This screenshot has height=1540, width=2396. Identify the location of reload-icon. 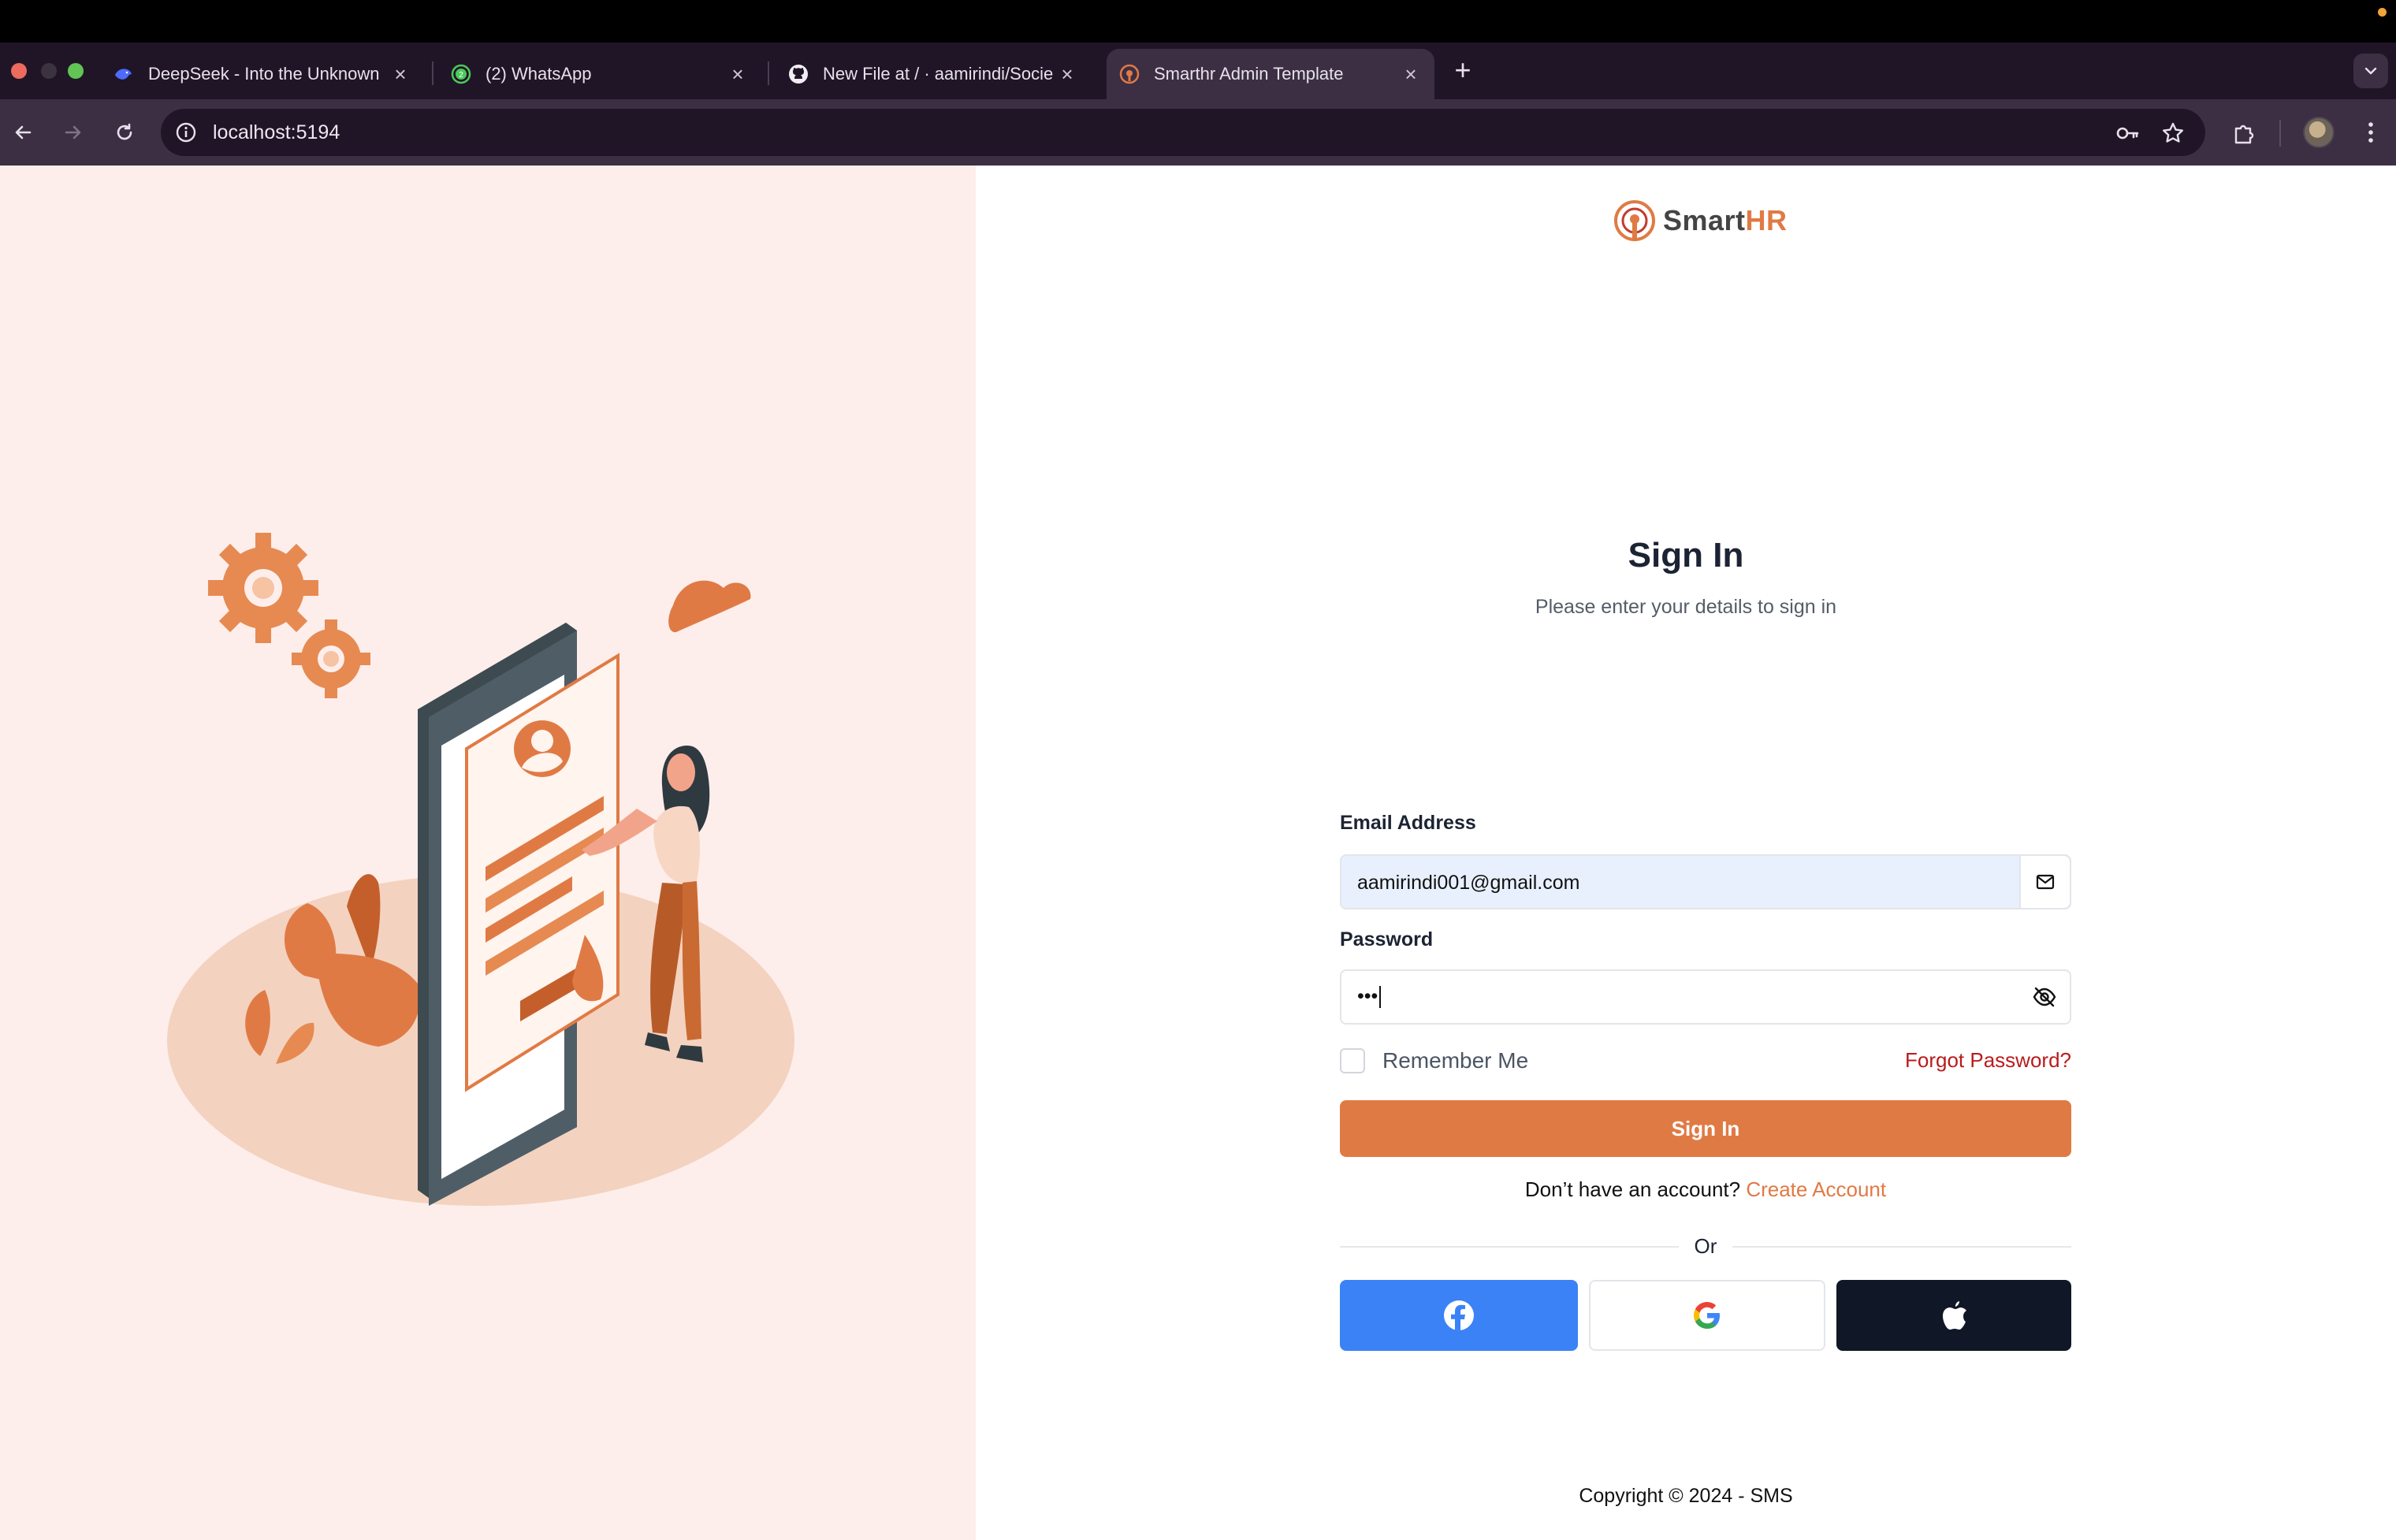
(124, 131).